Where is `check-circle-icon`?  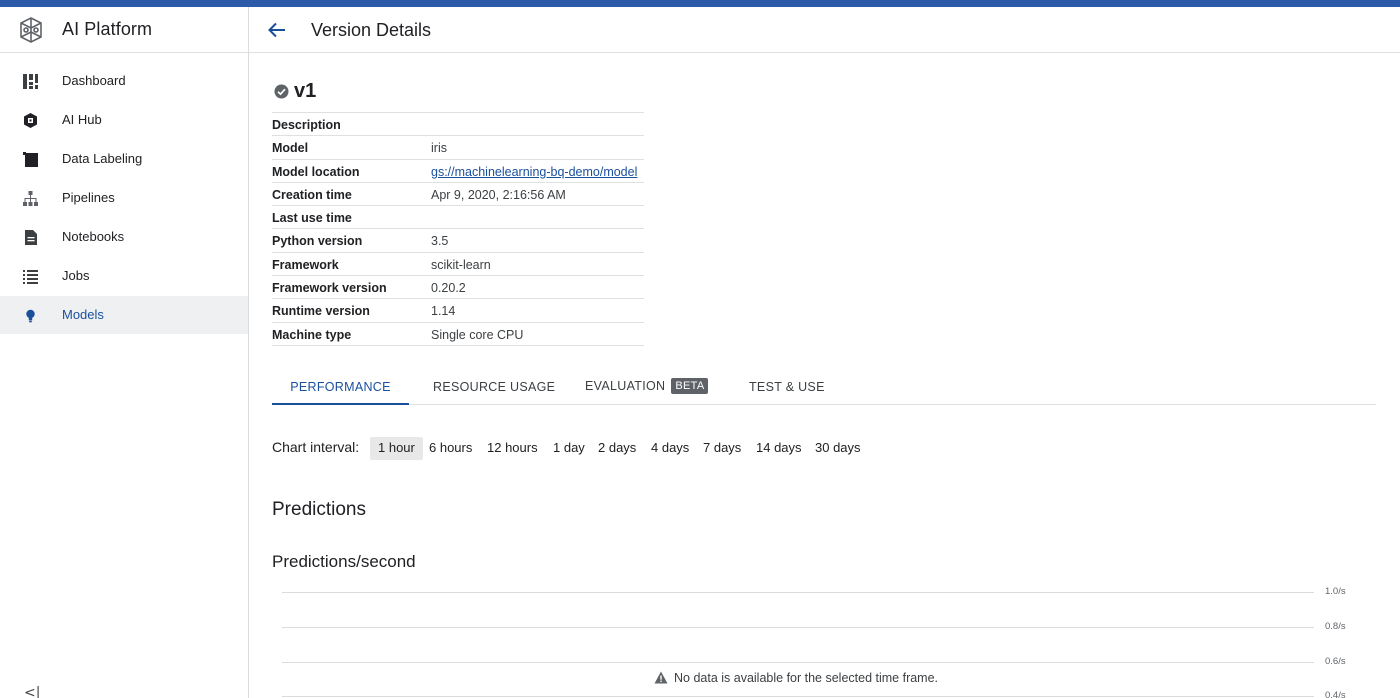 check-circle-icon is located at coordinates (281, 91).